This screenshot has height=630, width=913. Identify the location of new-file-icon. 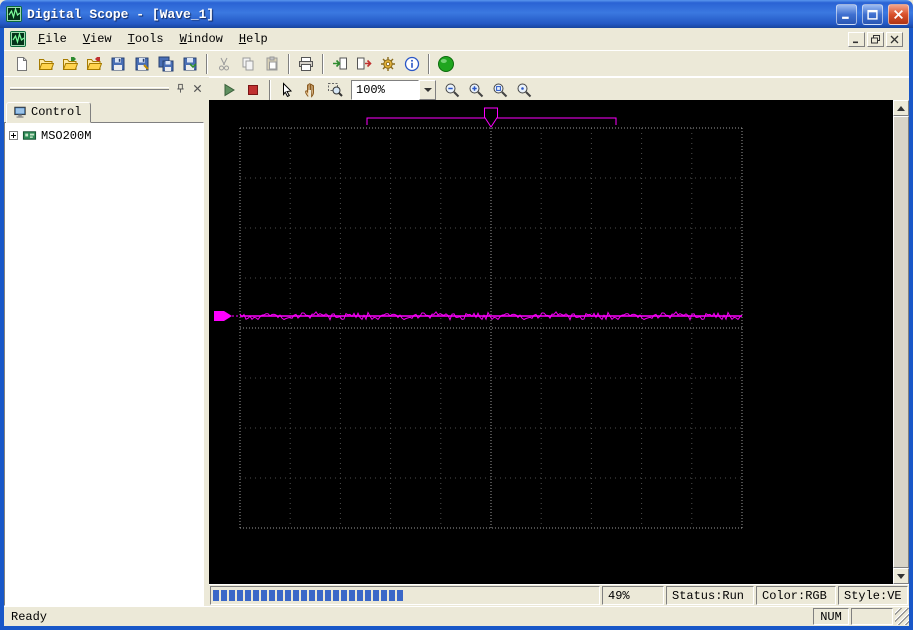
(22, 63).